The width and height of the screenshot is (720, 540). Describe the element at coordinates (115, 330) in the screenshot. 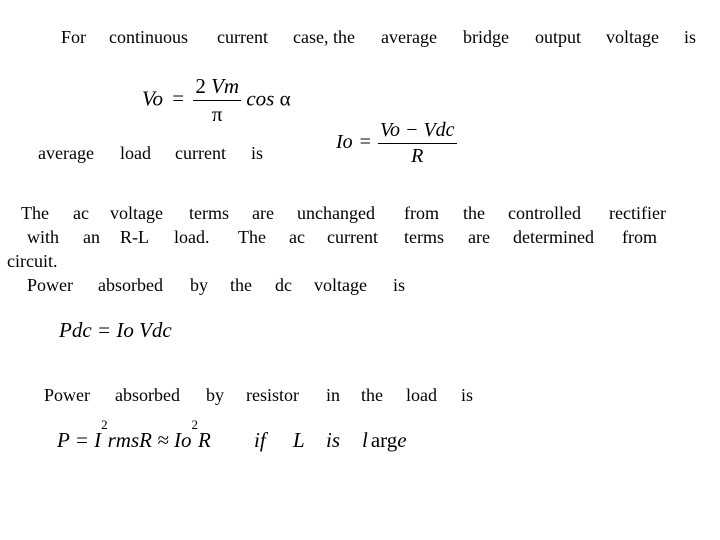

I see `equation-dc-power: Pdc = Io Vdc` at that location.